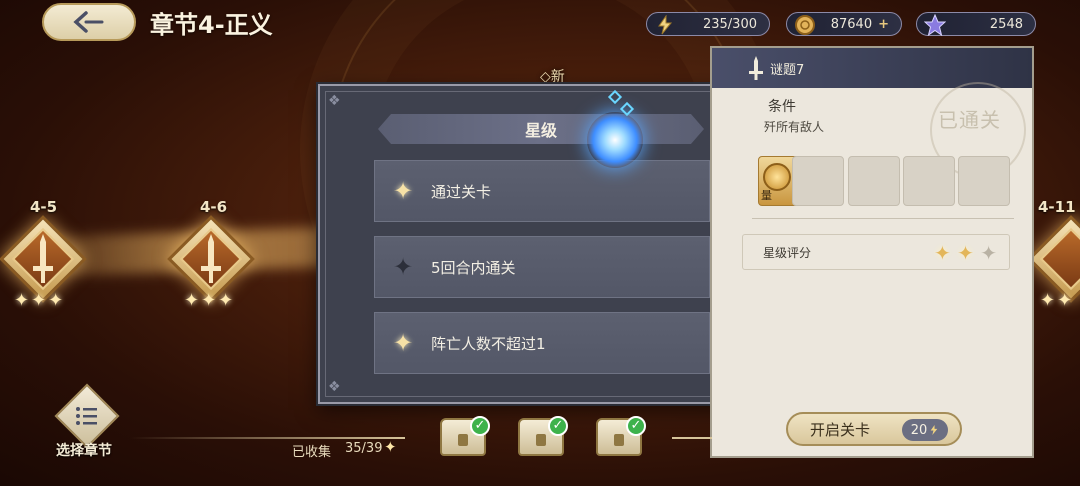  What do you see at coordinates (1057, 300) in the screenshot?
I see `stage-stars-4-11: ✦✦` at bounding box center [1057, 300].